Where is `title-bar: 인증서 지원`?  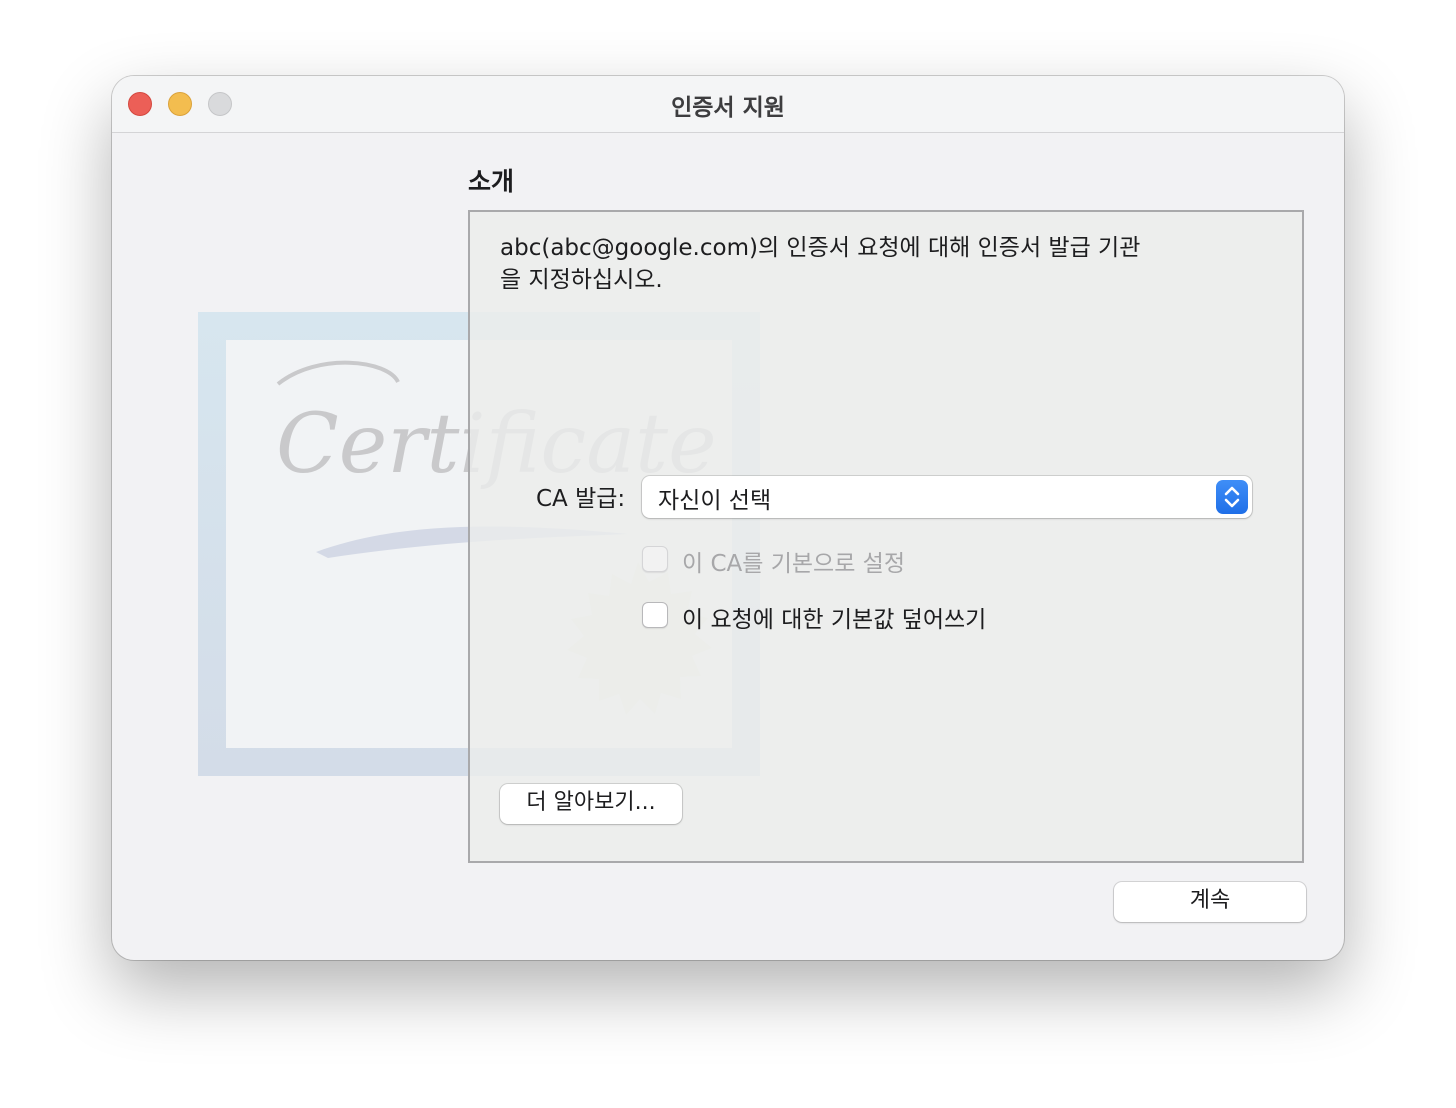 title-bar: 인증서 지원 is located at coordinates (728, 104).